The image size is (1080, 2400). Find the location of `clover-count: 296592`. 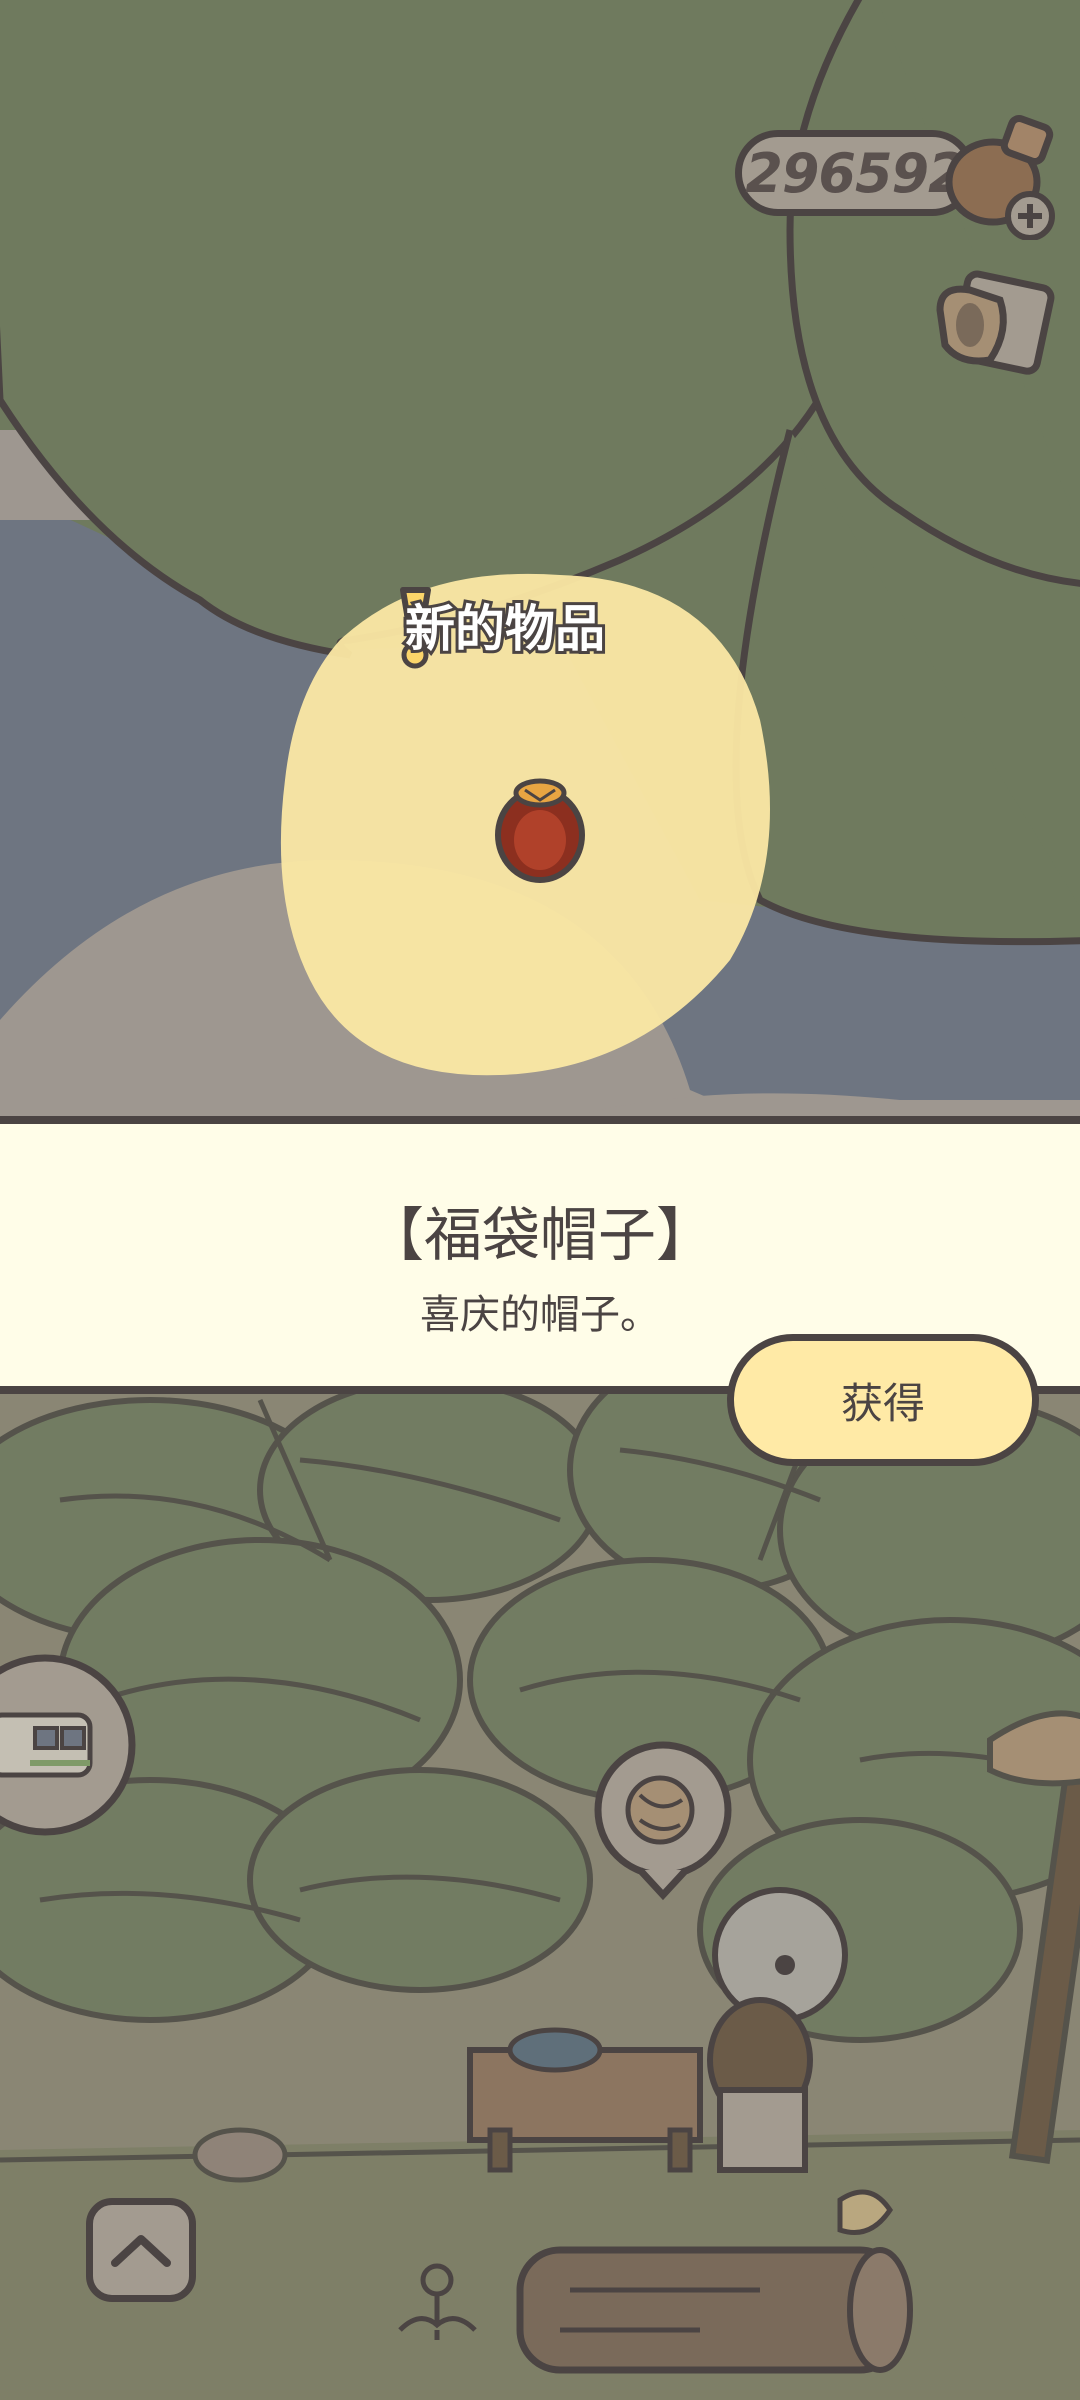

clover-count: 296592 is located at coordinates (855, 173).